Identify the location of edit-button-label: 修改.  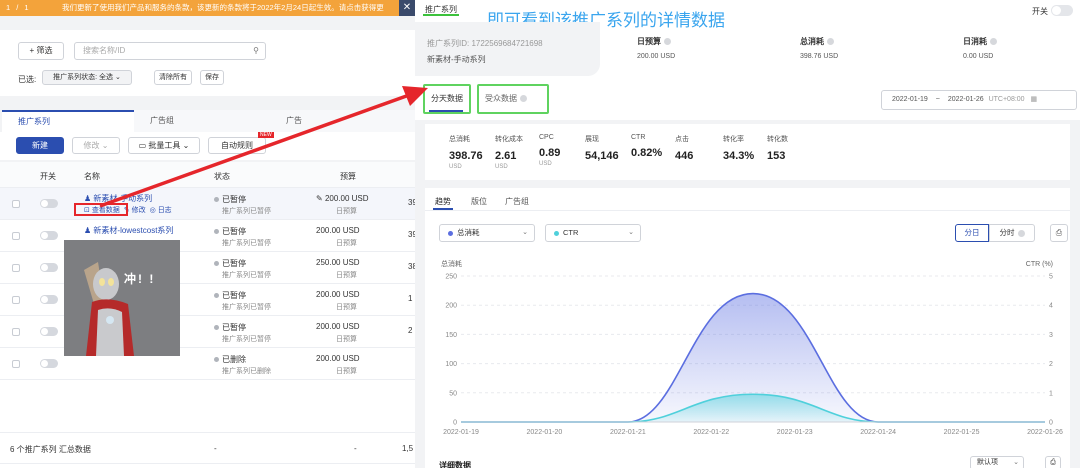
(91, 145).